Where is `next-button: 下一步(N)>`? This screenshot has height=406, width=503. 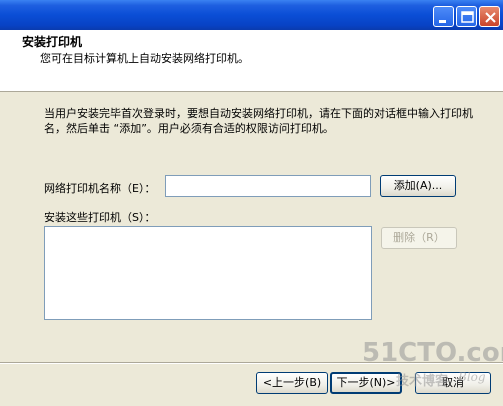 next-button: 下一步(N)> is located at coordinates (366, 383).